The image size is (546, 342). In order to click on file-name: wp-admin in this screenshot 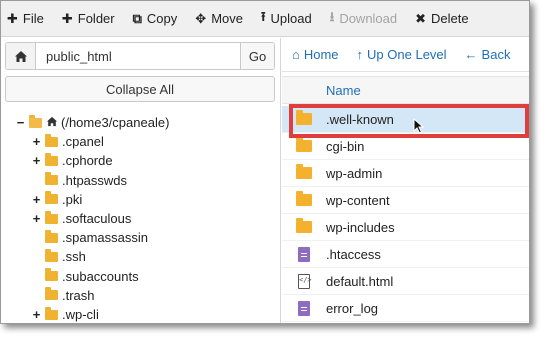, I will do `click(354, 173)`.